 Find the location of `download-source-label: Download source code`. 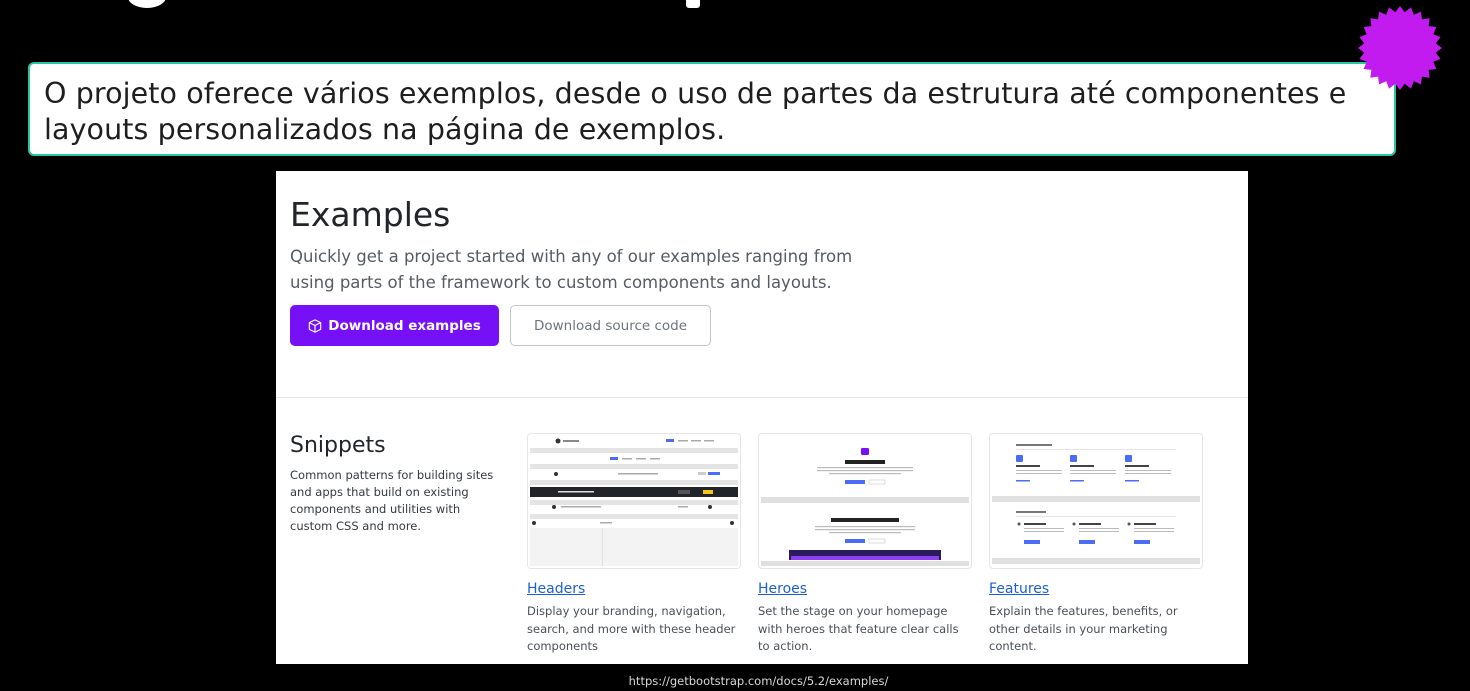

download-source-label: Download source code is located at coordinates (610, 325).